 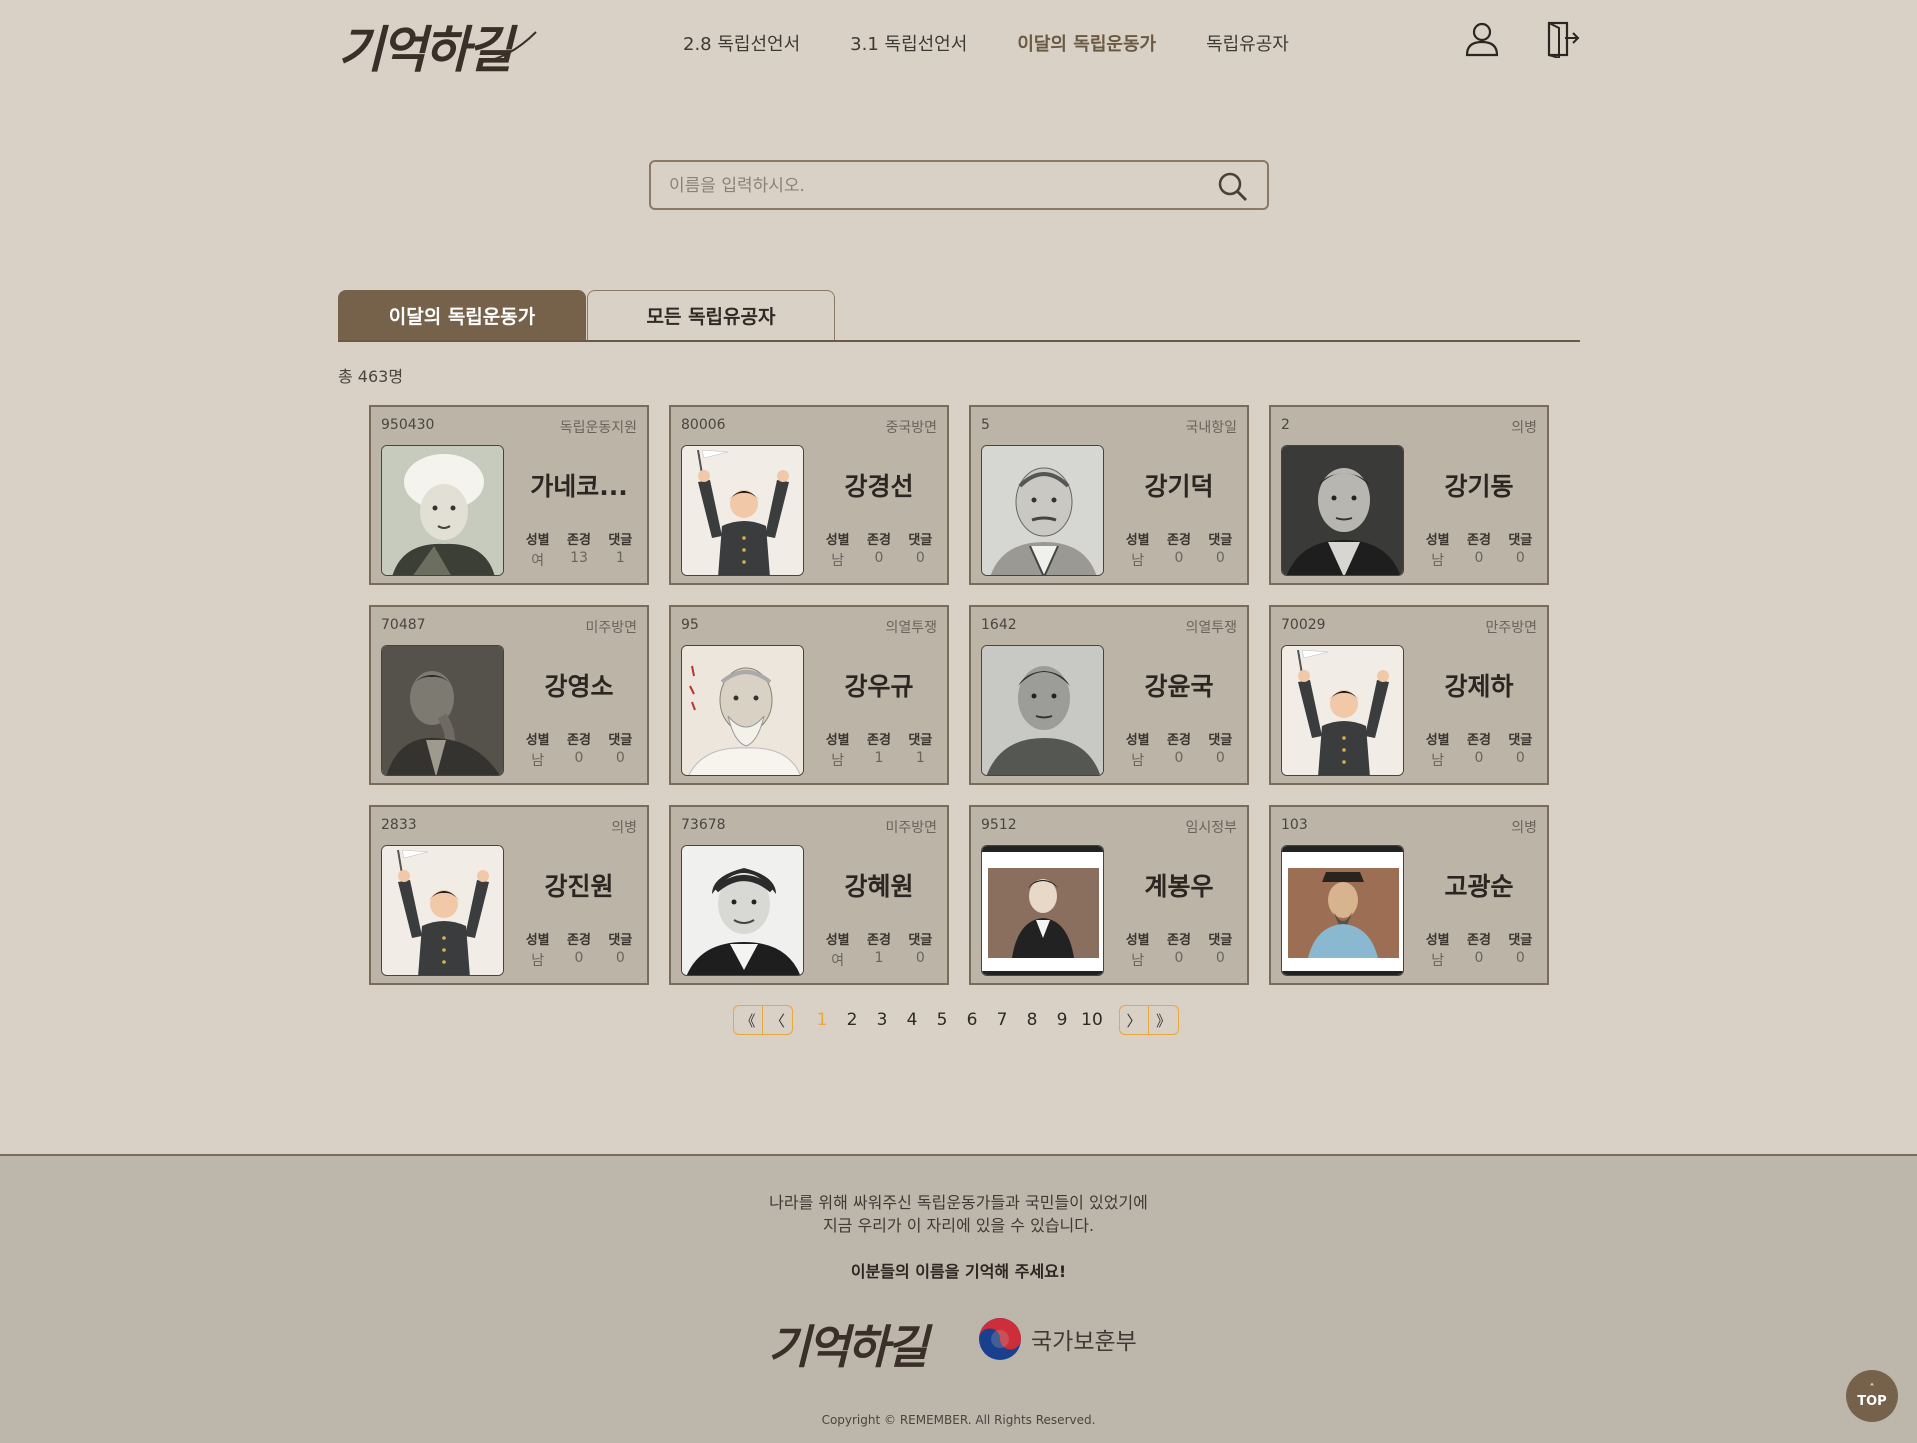 What do you see at coordinates (778, 1020) in the screenshot?
I see `prev-page-button: 〈` at bounding box center [778, 1020].